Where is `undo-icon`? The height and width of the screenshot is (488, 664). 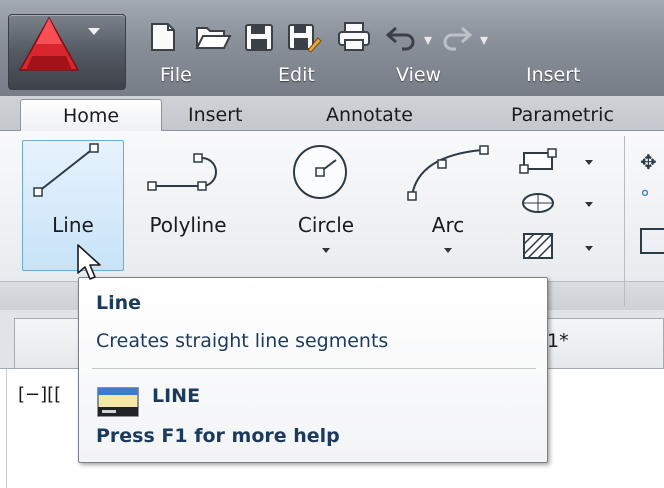 undo-icon is located at coordinates (401, 37).